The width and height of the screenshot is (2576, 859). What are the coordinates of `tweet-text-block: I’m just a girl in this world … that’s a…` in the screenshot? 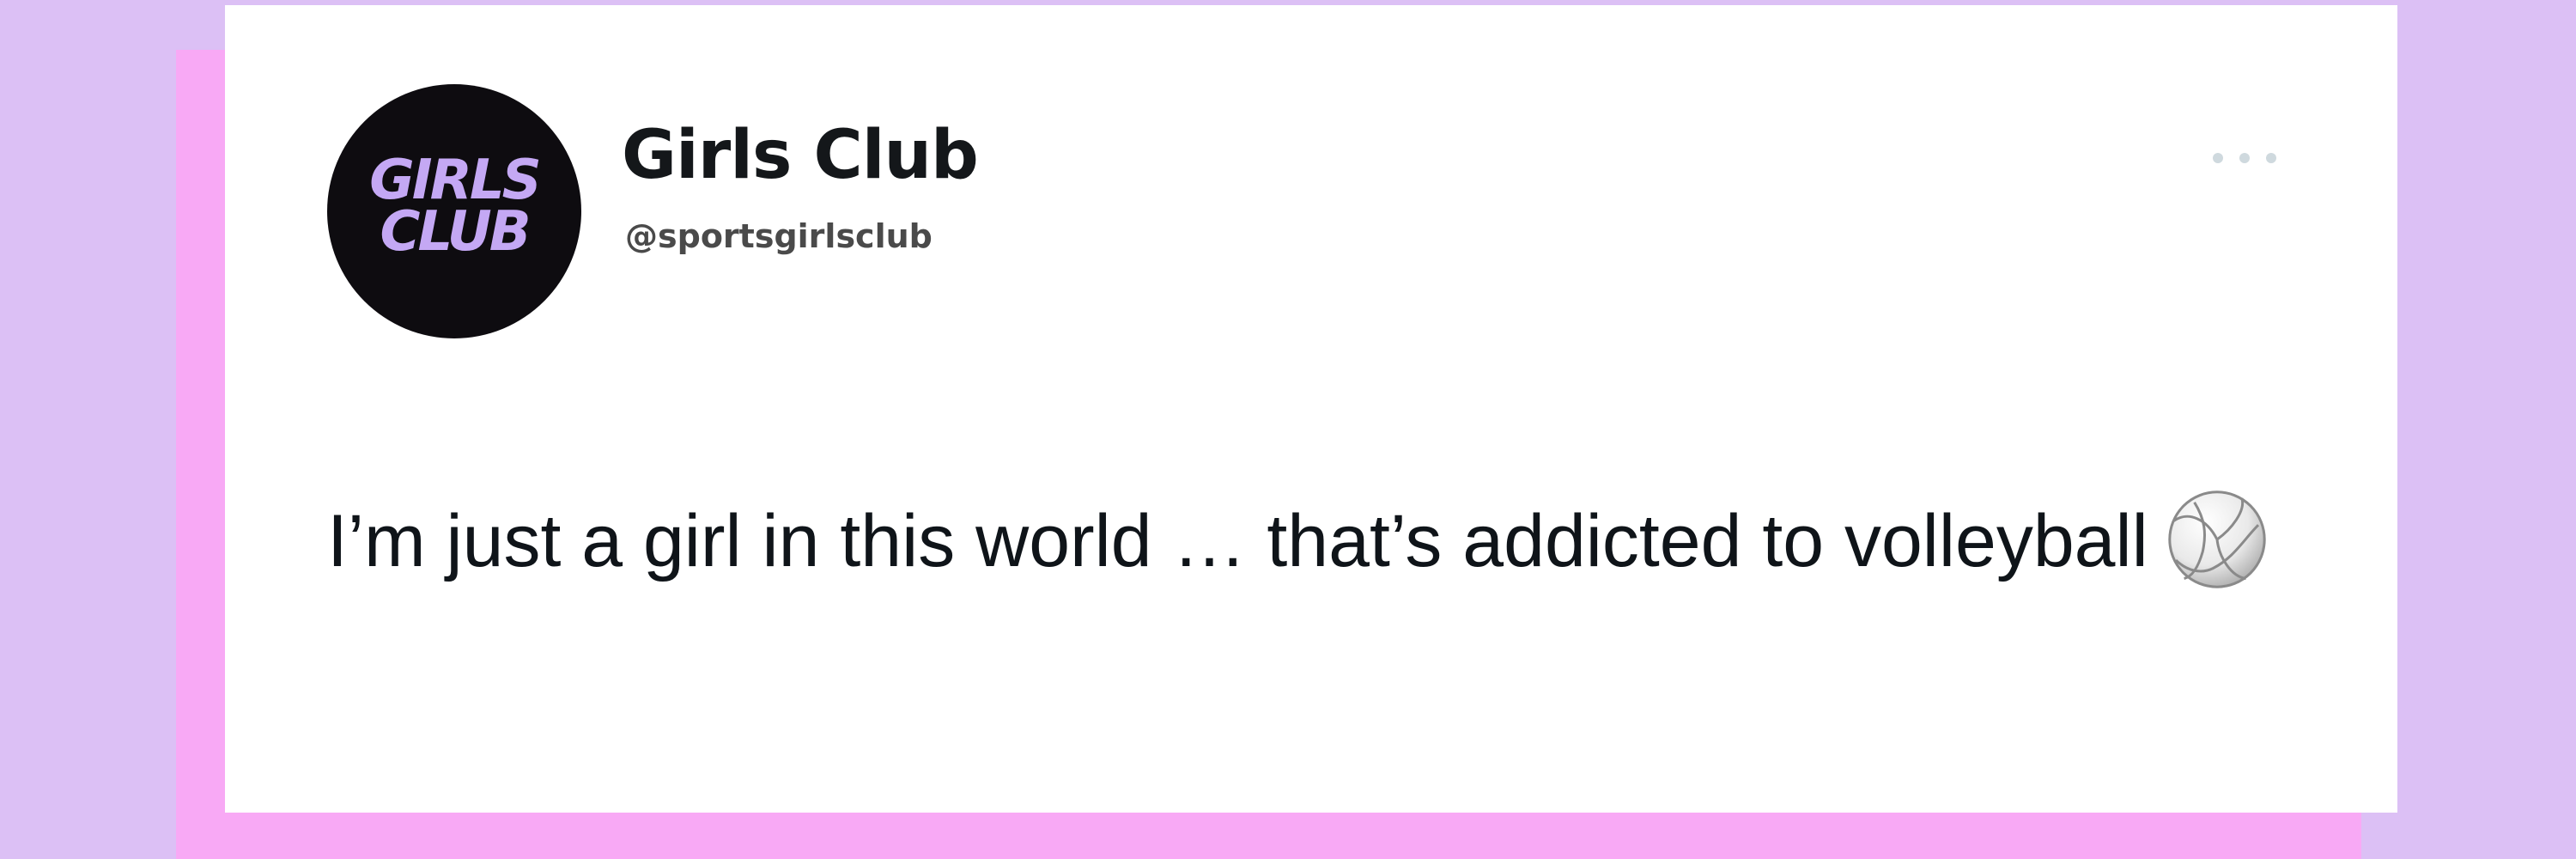 It's located at (1314, 541).